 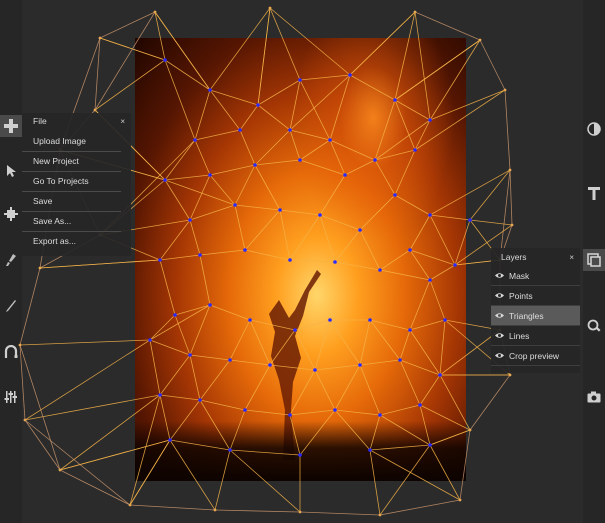 What do you see at coordinates (526, 315) in the screenshot?
I see `layer-label: Triangles` at bounding box center [526, 315].